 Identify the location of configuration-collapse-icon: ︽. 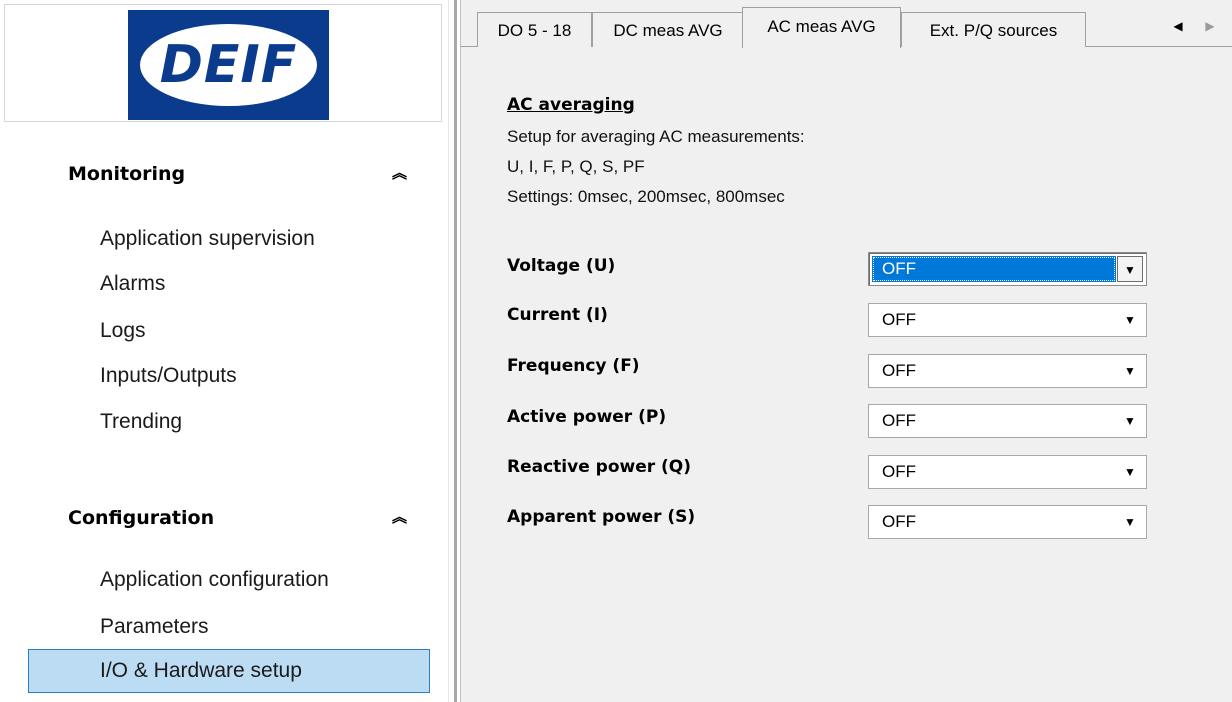
(399, 516).